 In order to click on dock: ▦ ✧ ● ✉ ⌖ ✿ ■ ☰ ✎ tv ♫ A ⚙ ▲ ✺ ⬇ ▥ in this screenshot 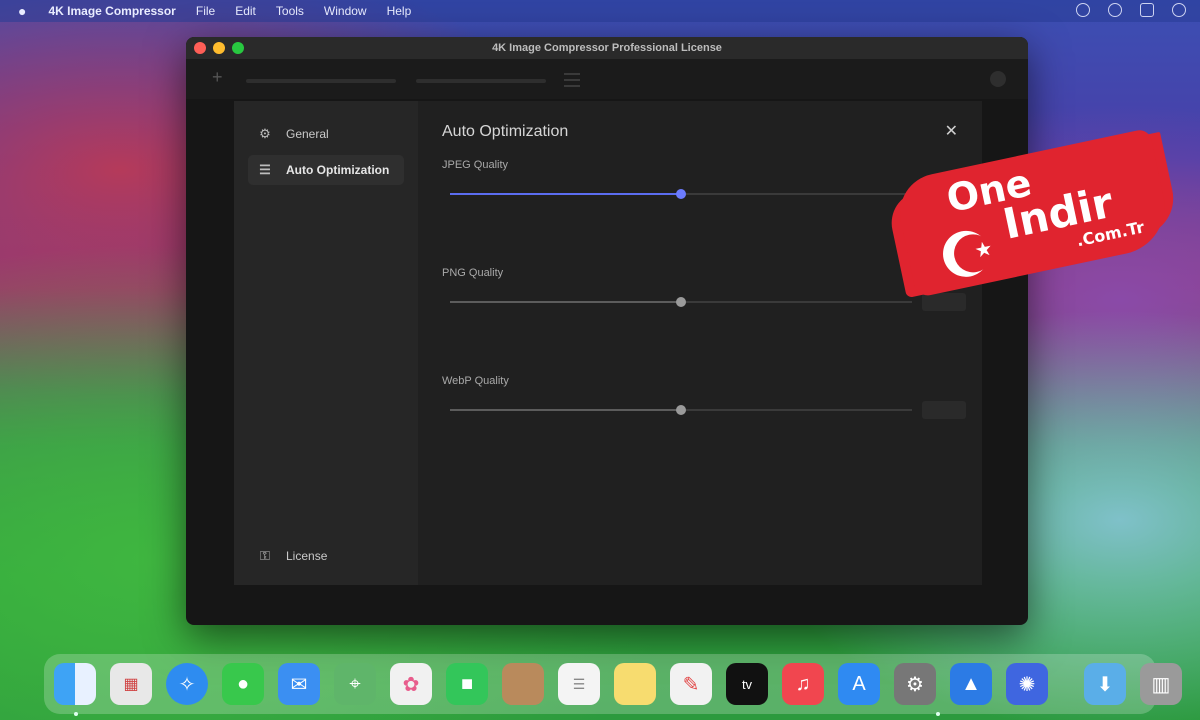, I will do `click(613, 684)`.